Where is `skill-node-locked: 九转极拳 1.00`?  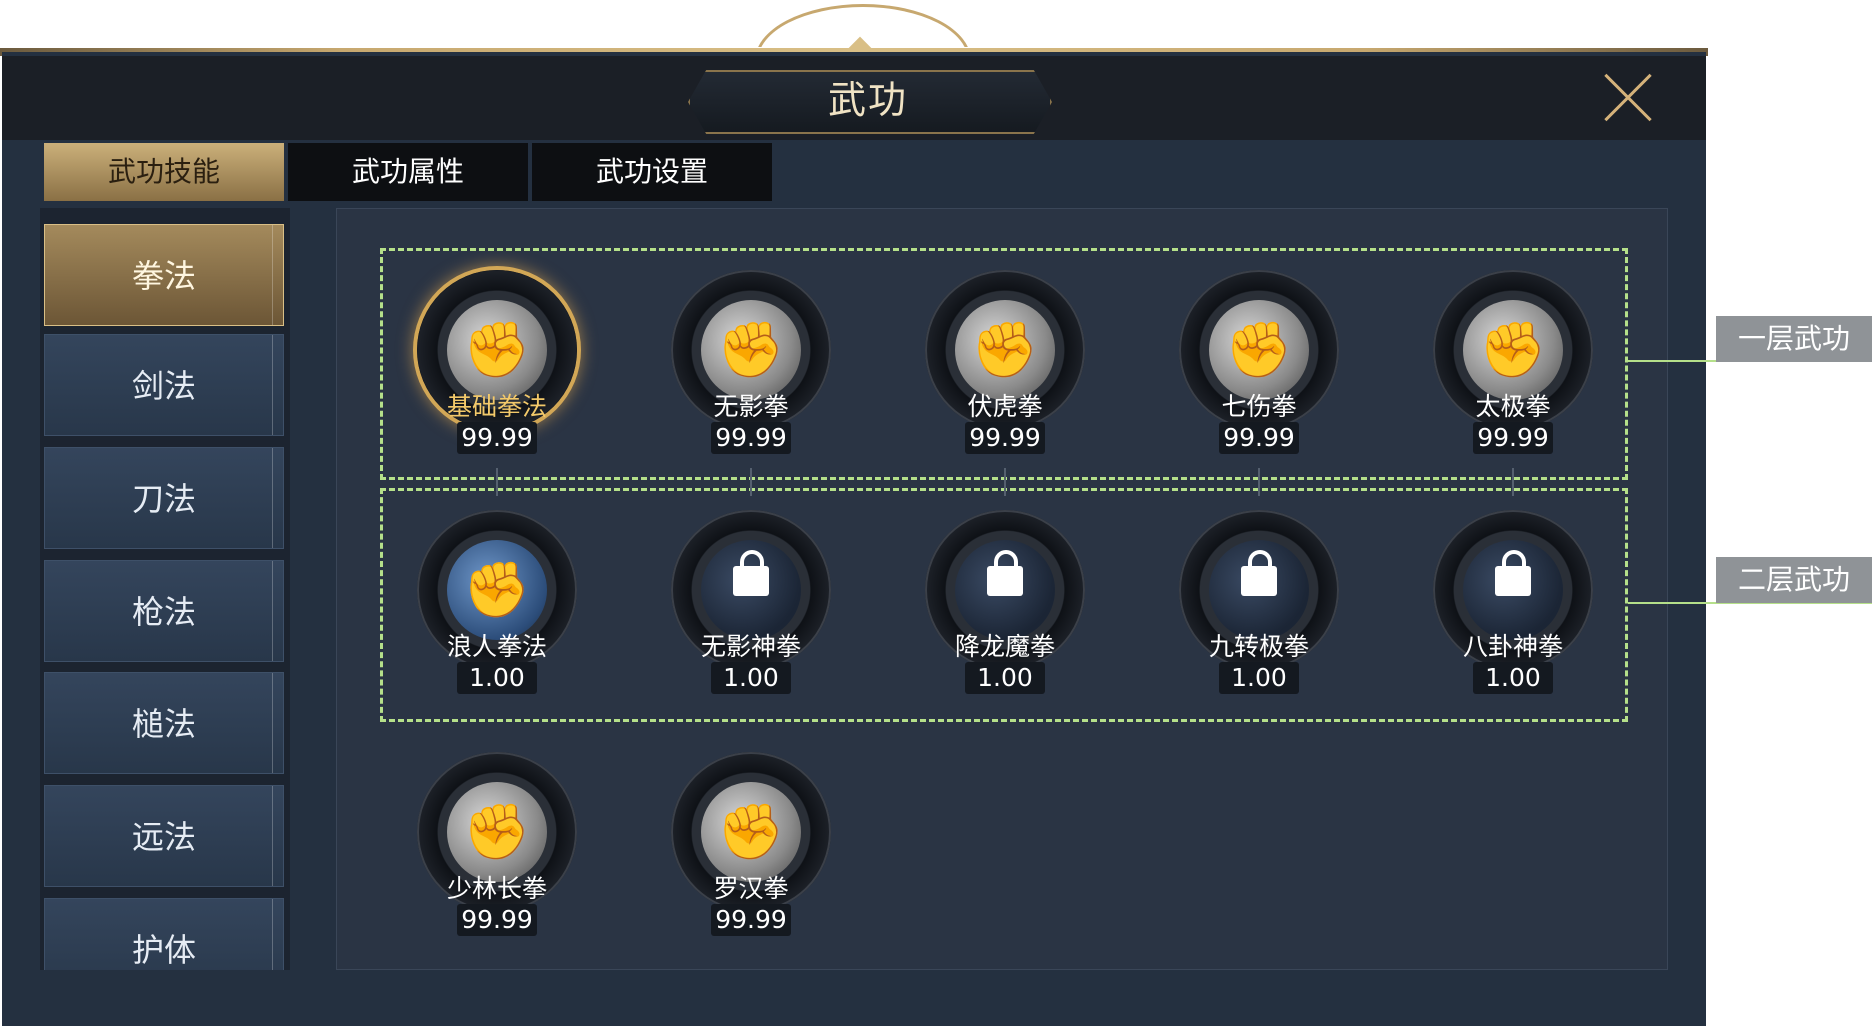
skill-node-locked: 九转极拳 1.00 is located at coordinates (1259, 610).